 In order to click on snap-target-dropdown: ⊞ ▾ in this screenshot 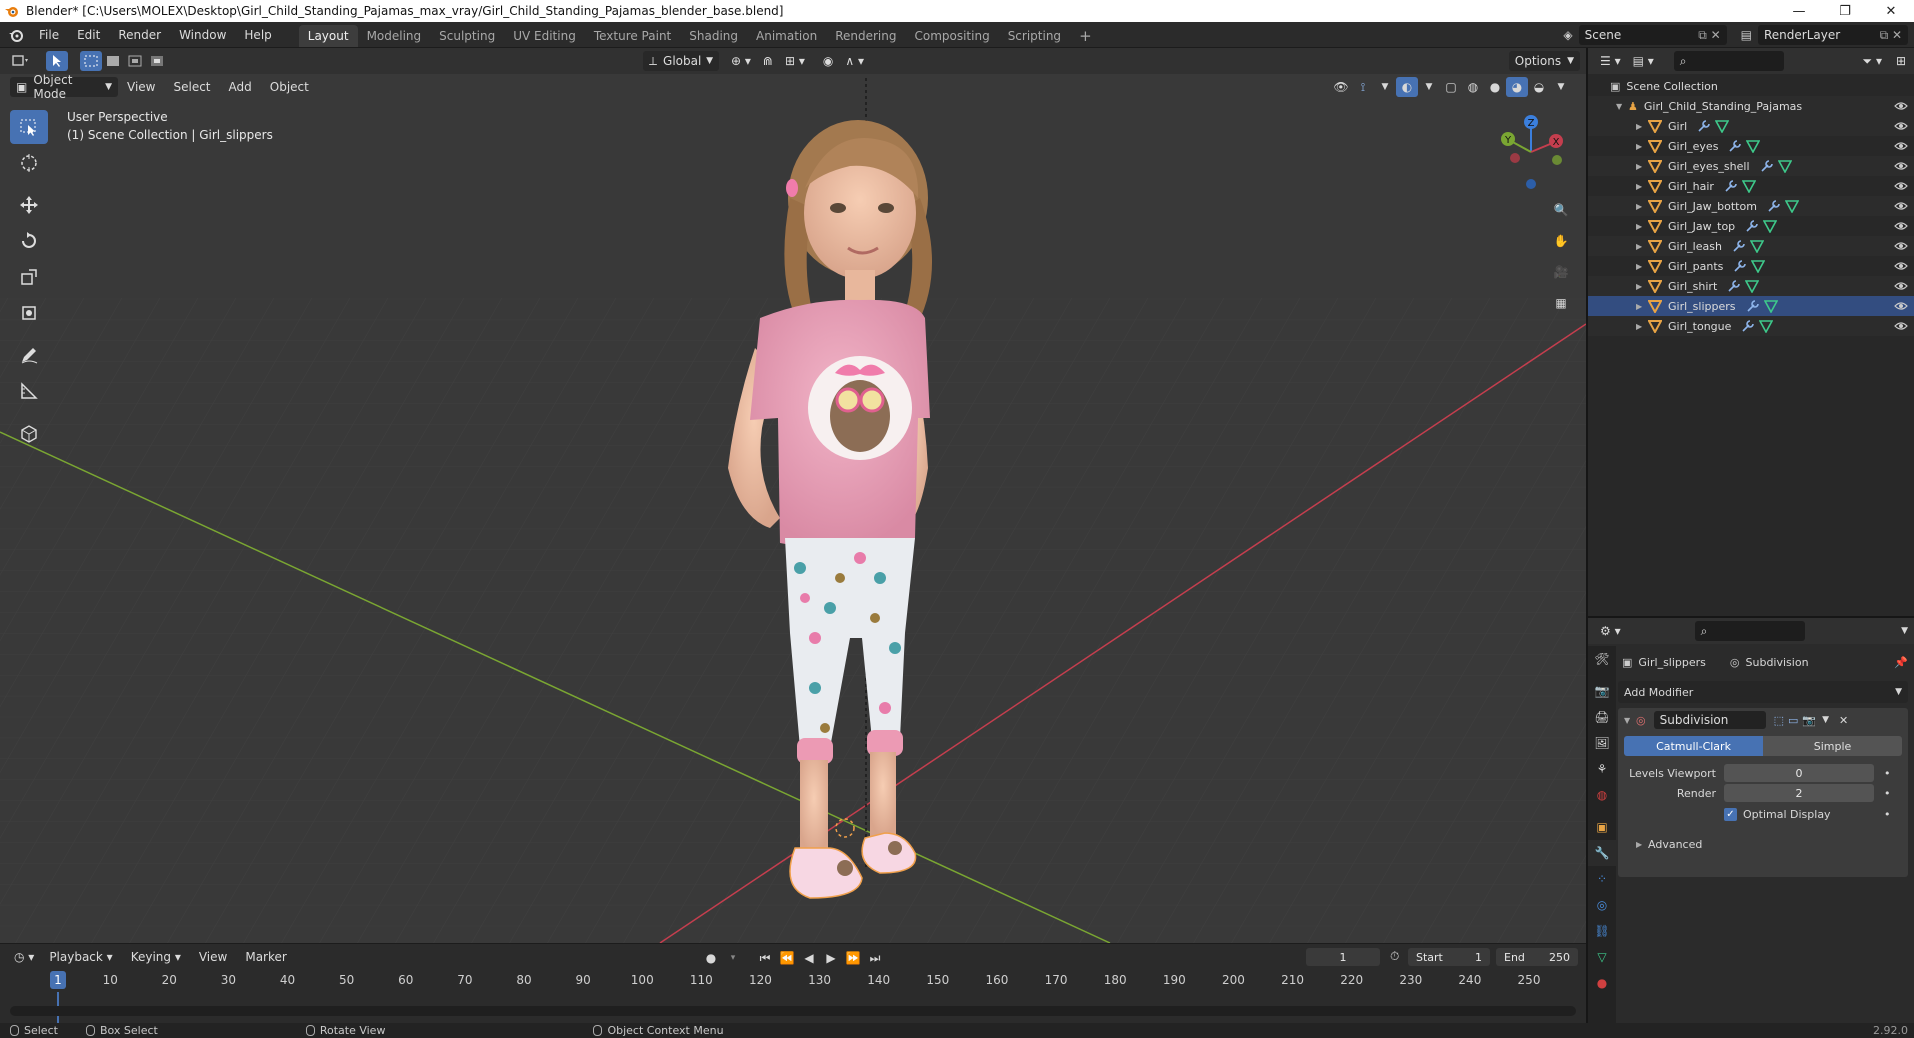, I will do `click(795, 61)`.